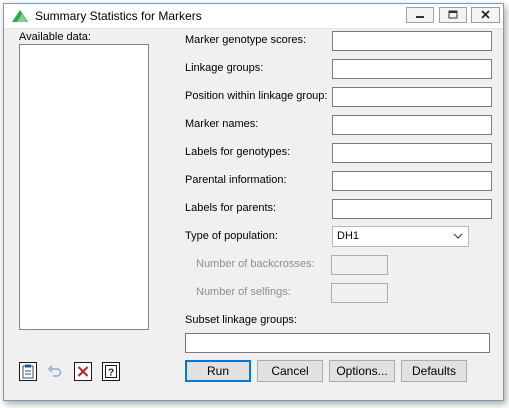  Describe the element at coordinates (412, 209) in the screenshot. I see `labels-for-parents-field` at that location.